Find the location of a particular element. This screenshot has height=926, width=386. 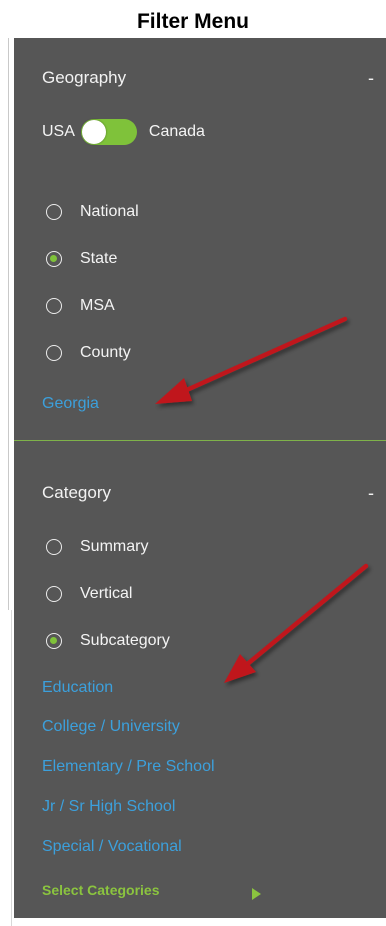

radio-label: Subcategory is located at coordinates (125, 640).